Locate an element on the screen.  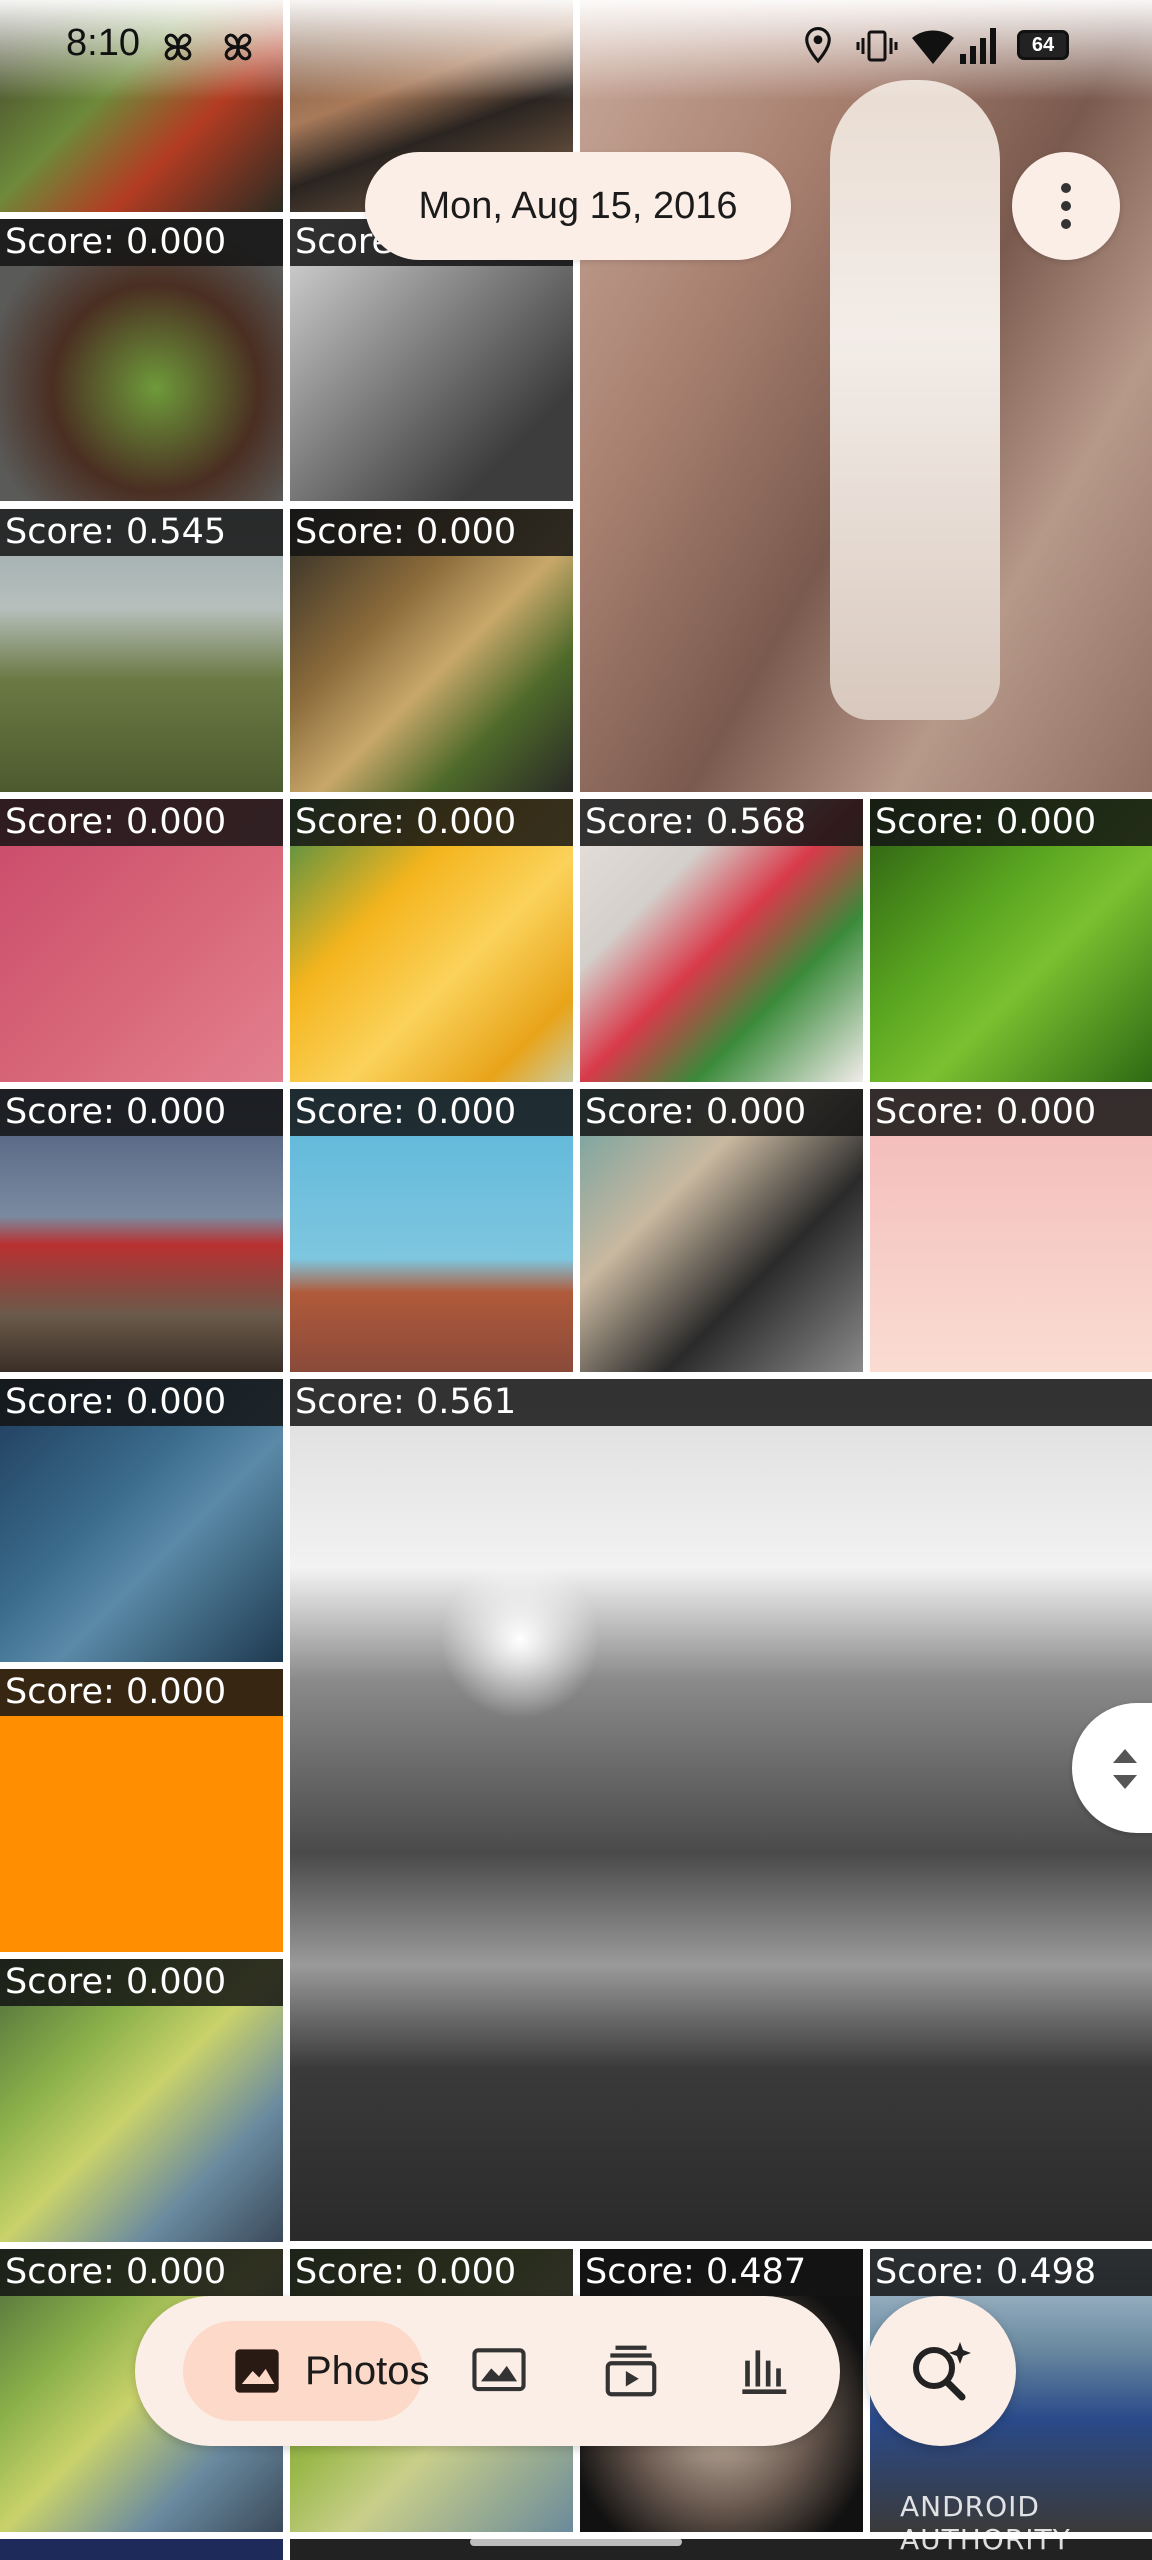
score-label: Score: 0.487 is located at coordinates (721, 2272).